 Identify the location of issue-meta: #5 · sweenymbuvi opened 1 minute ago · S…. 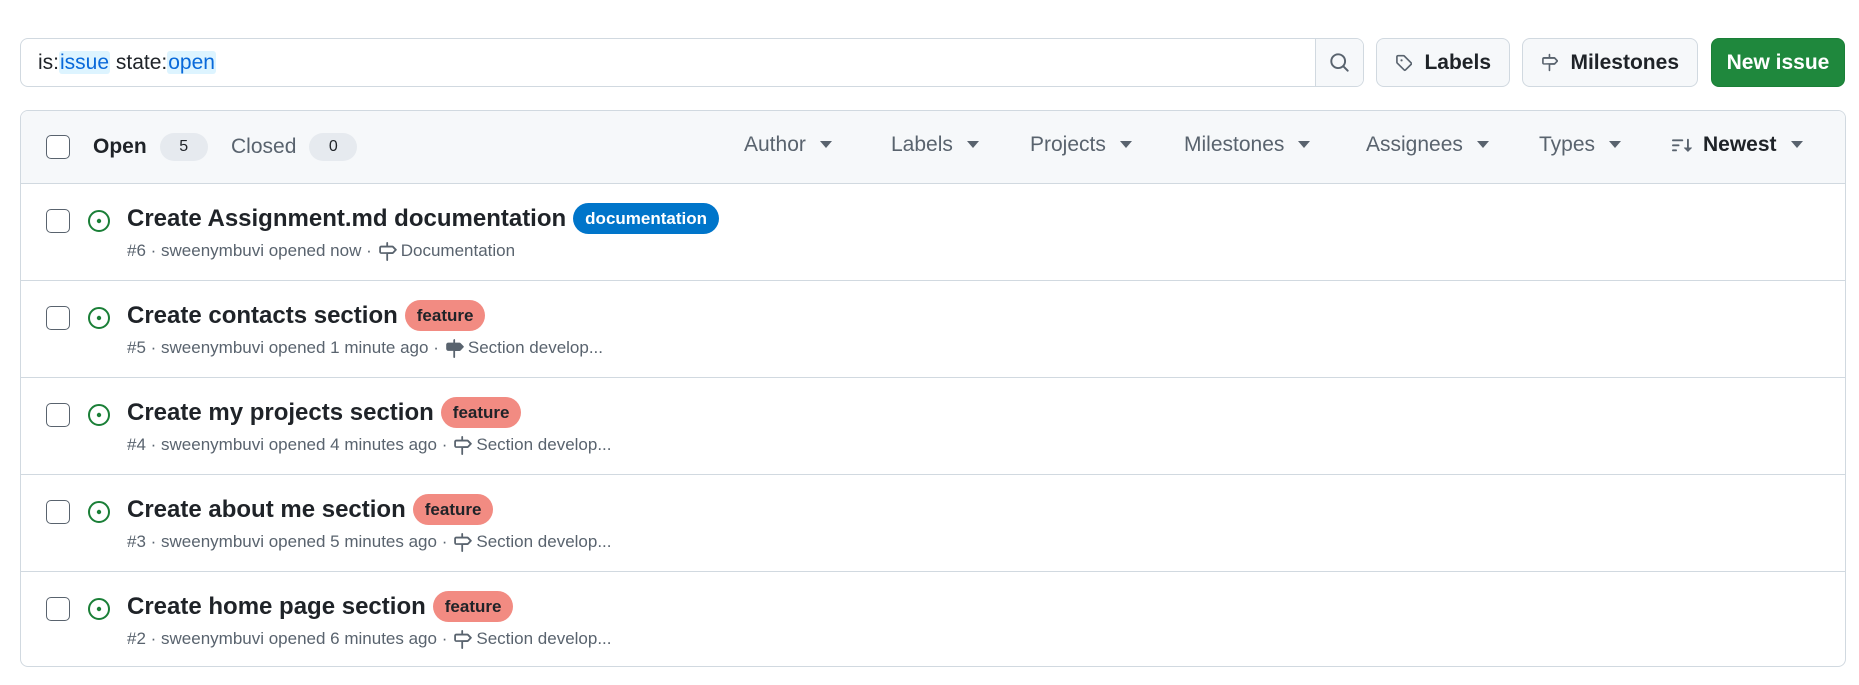
(365, 348).